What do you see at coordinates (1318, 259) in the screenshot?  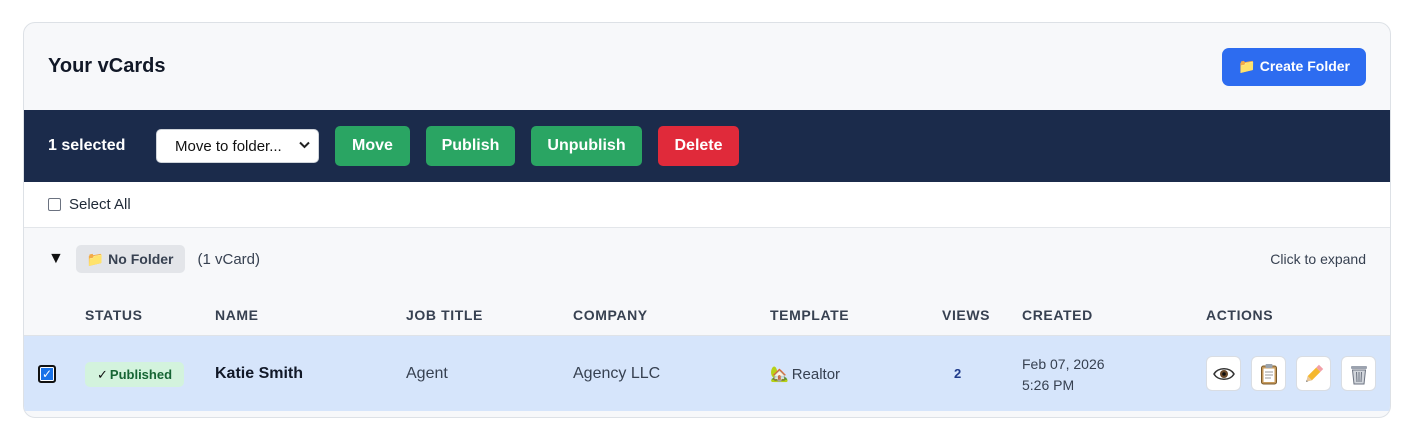 I see `expand-hint: Click to expand` at bounding box center [1318, 259].